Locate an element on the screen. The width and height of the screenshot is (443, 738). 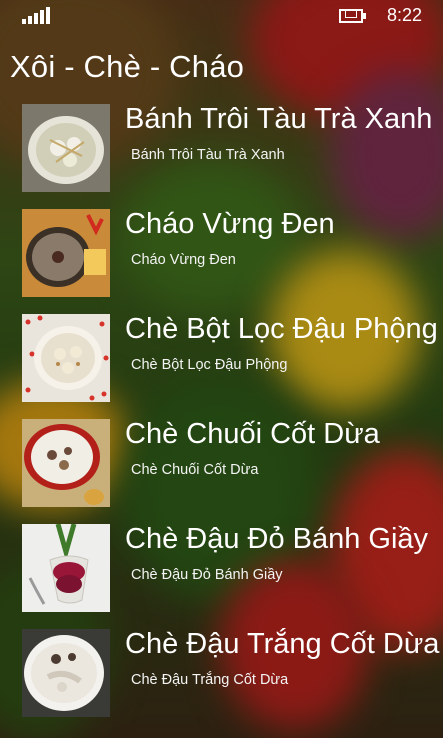
recipe-title: Cháo Vừng Đen is located at coordinates (230, 224).